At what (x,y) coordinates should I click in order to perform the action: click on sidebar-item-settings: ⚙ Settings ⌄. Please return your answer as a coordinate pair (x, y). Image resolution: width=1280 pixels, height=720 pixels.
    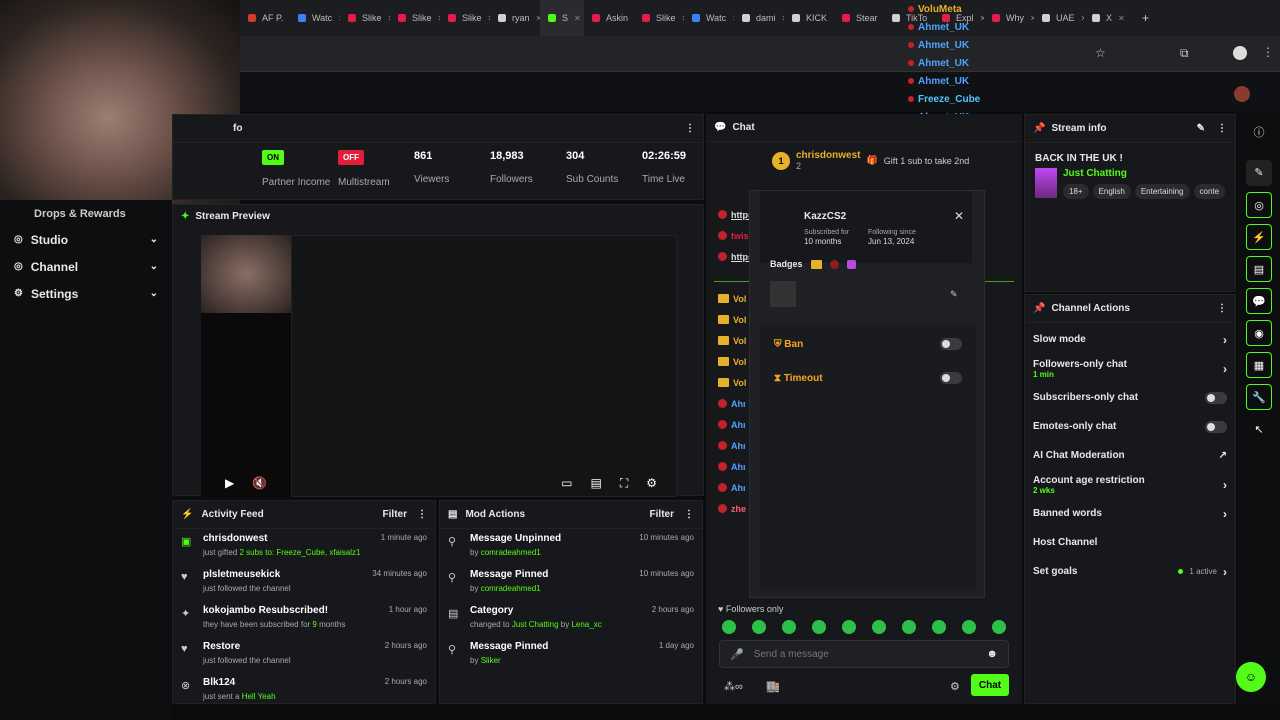
    Looking at the image, I should click on (86, 293).